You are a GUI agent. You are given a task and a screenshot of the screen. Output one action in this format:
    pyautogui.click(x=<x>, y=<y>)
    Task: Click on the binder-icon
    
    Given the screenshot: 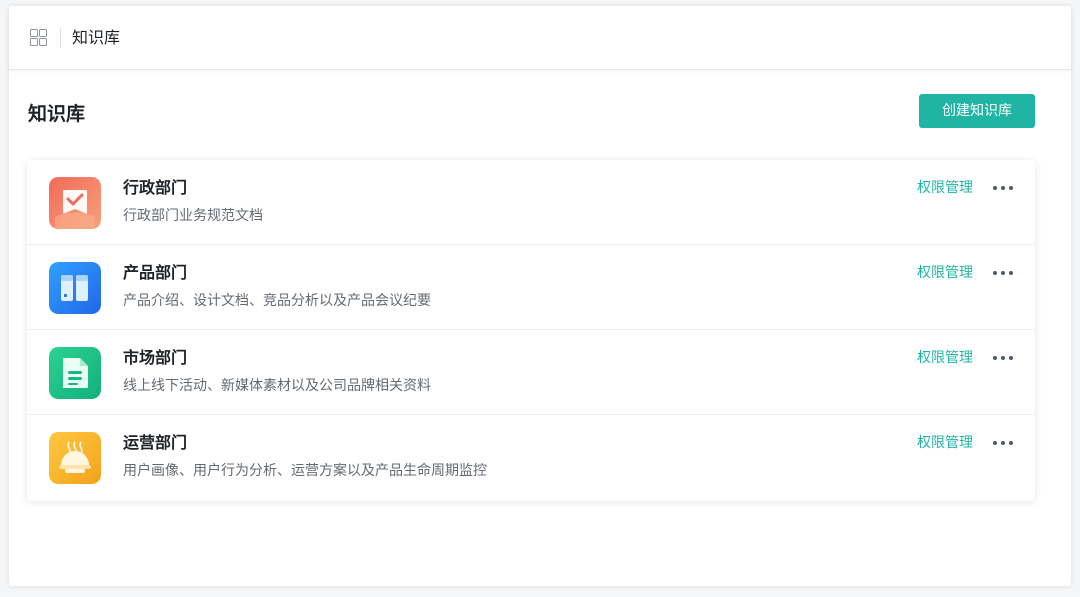 What is the action you would take?
    pyautogui.click(x=75, y=288)
    